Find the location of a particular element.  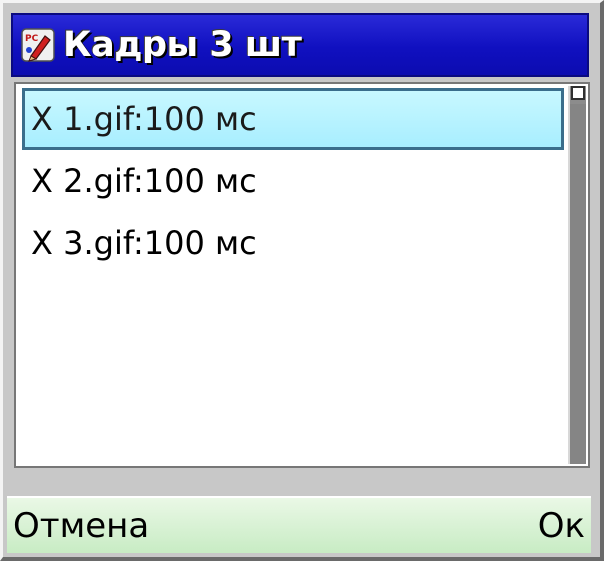

paint-app-icon: PC is located at coordinates (38, 45).